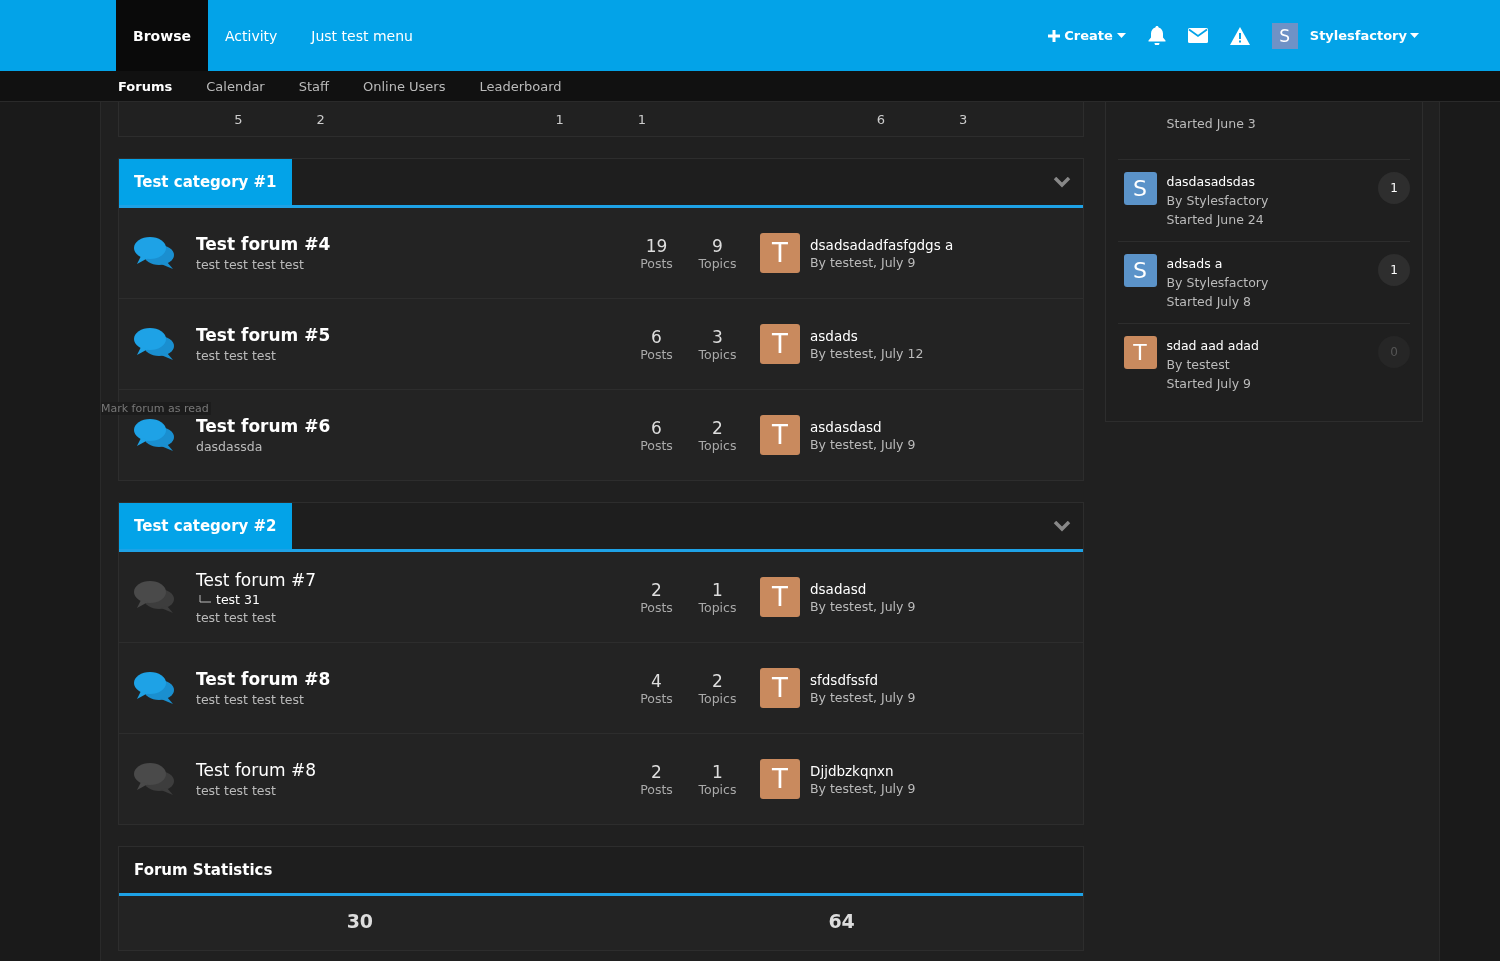 The width and height of the screenshot is (1500, 961). What do you see at coordinates (1272, 263) in the screenshot?
I see `topic-title: adsads a` at bounding box center [1272, 263].